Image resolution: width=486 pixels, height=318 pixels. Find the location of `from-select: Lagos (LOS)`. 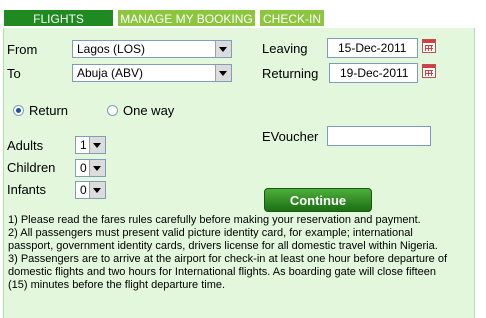

from-select: Lagos (LOS) is located at coordinates (152, 49).